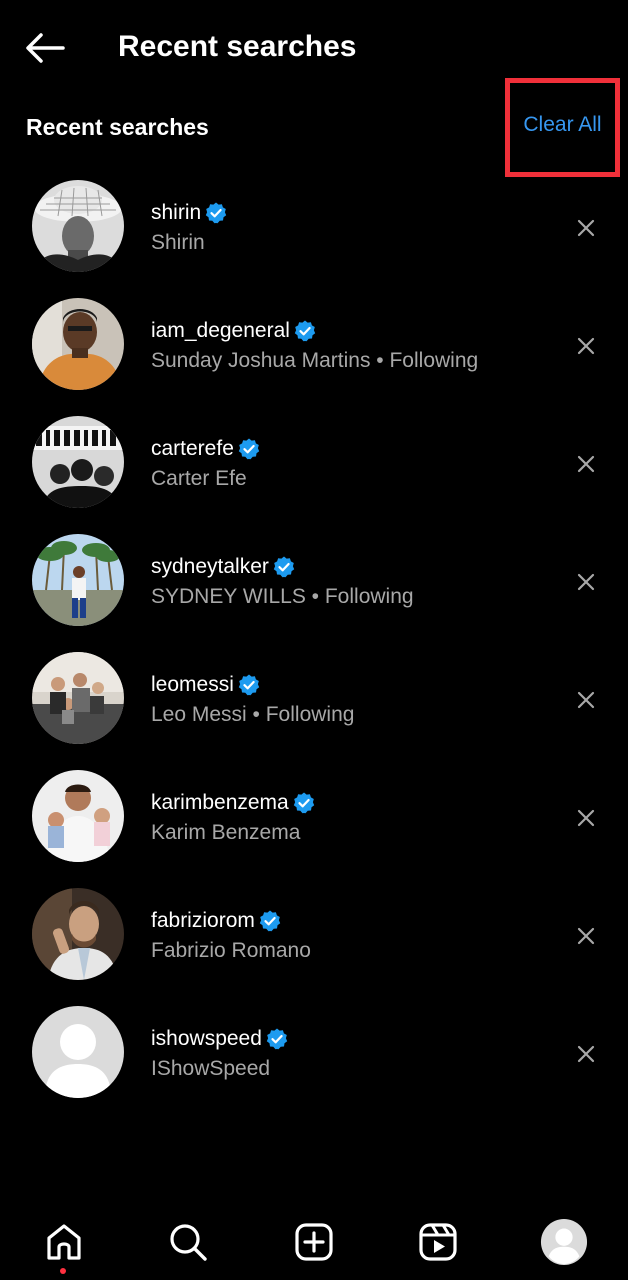 The height and width of the screenshot is (1280, 628). What do you see at coordinates (226, 832) in the screenshot?
I see `full-name: Karim Benzema` at bounding box center [226, 832].